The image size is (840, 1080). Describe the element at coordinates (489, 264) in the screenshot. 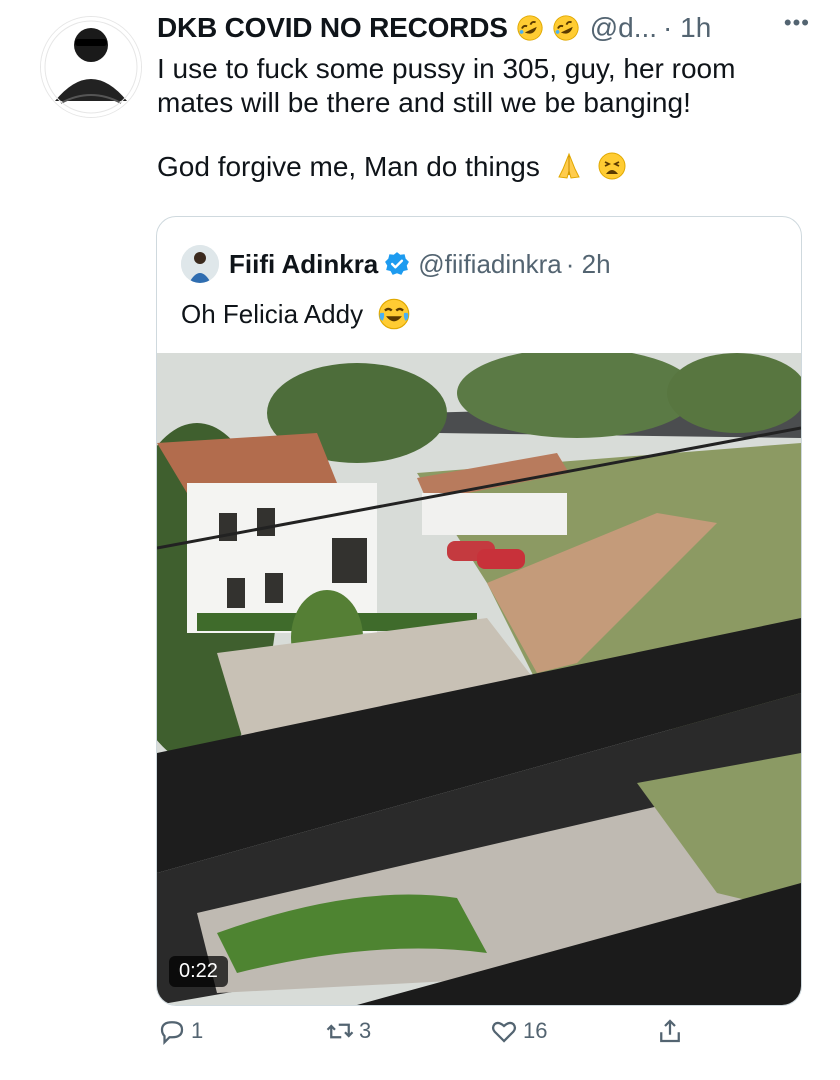

I see `quoted-author-handle: @fiifiadinkra` at that location.